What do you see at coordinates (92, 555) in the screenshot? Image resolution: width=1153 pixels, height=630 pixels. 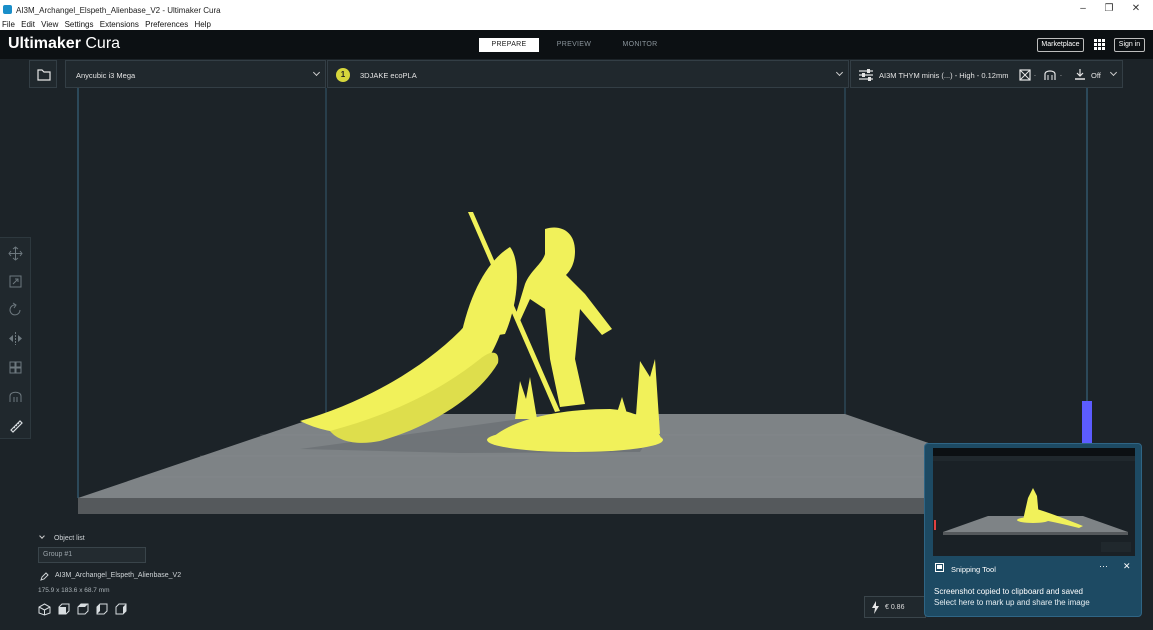 I see `object-group-item: Group #1` at bounding box center [92, 555].